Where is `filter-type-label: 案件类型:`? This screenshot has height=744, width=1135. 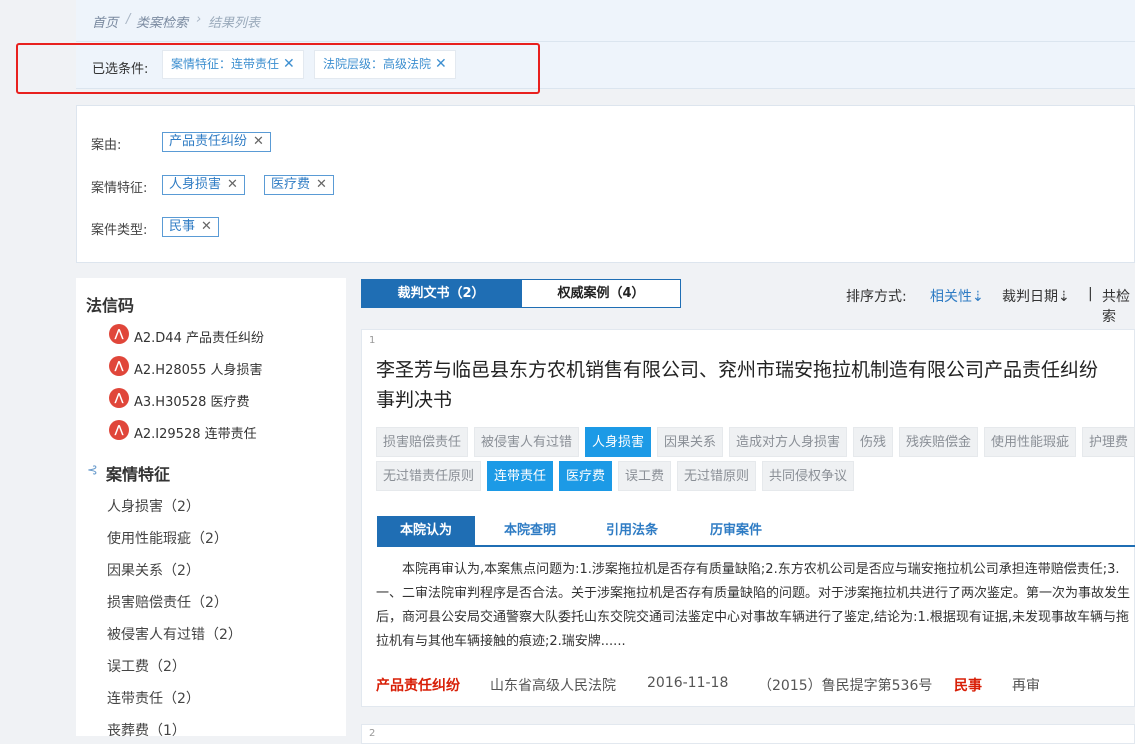 filter-type-label: 案件类型: is located at coordinates (119, 230).